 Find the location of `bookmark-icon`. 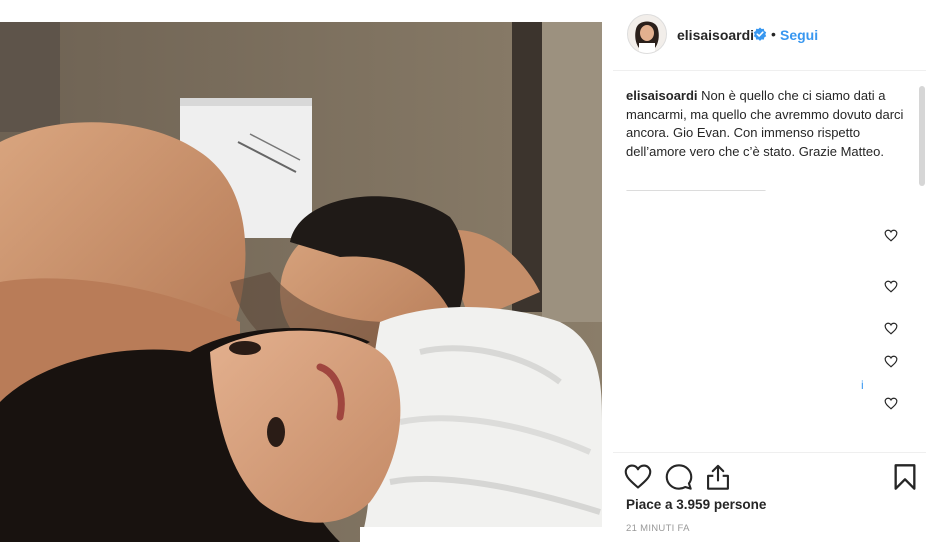

bookmark-icon is located at coordinates (905, 477).